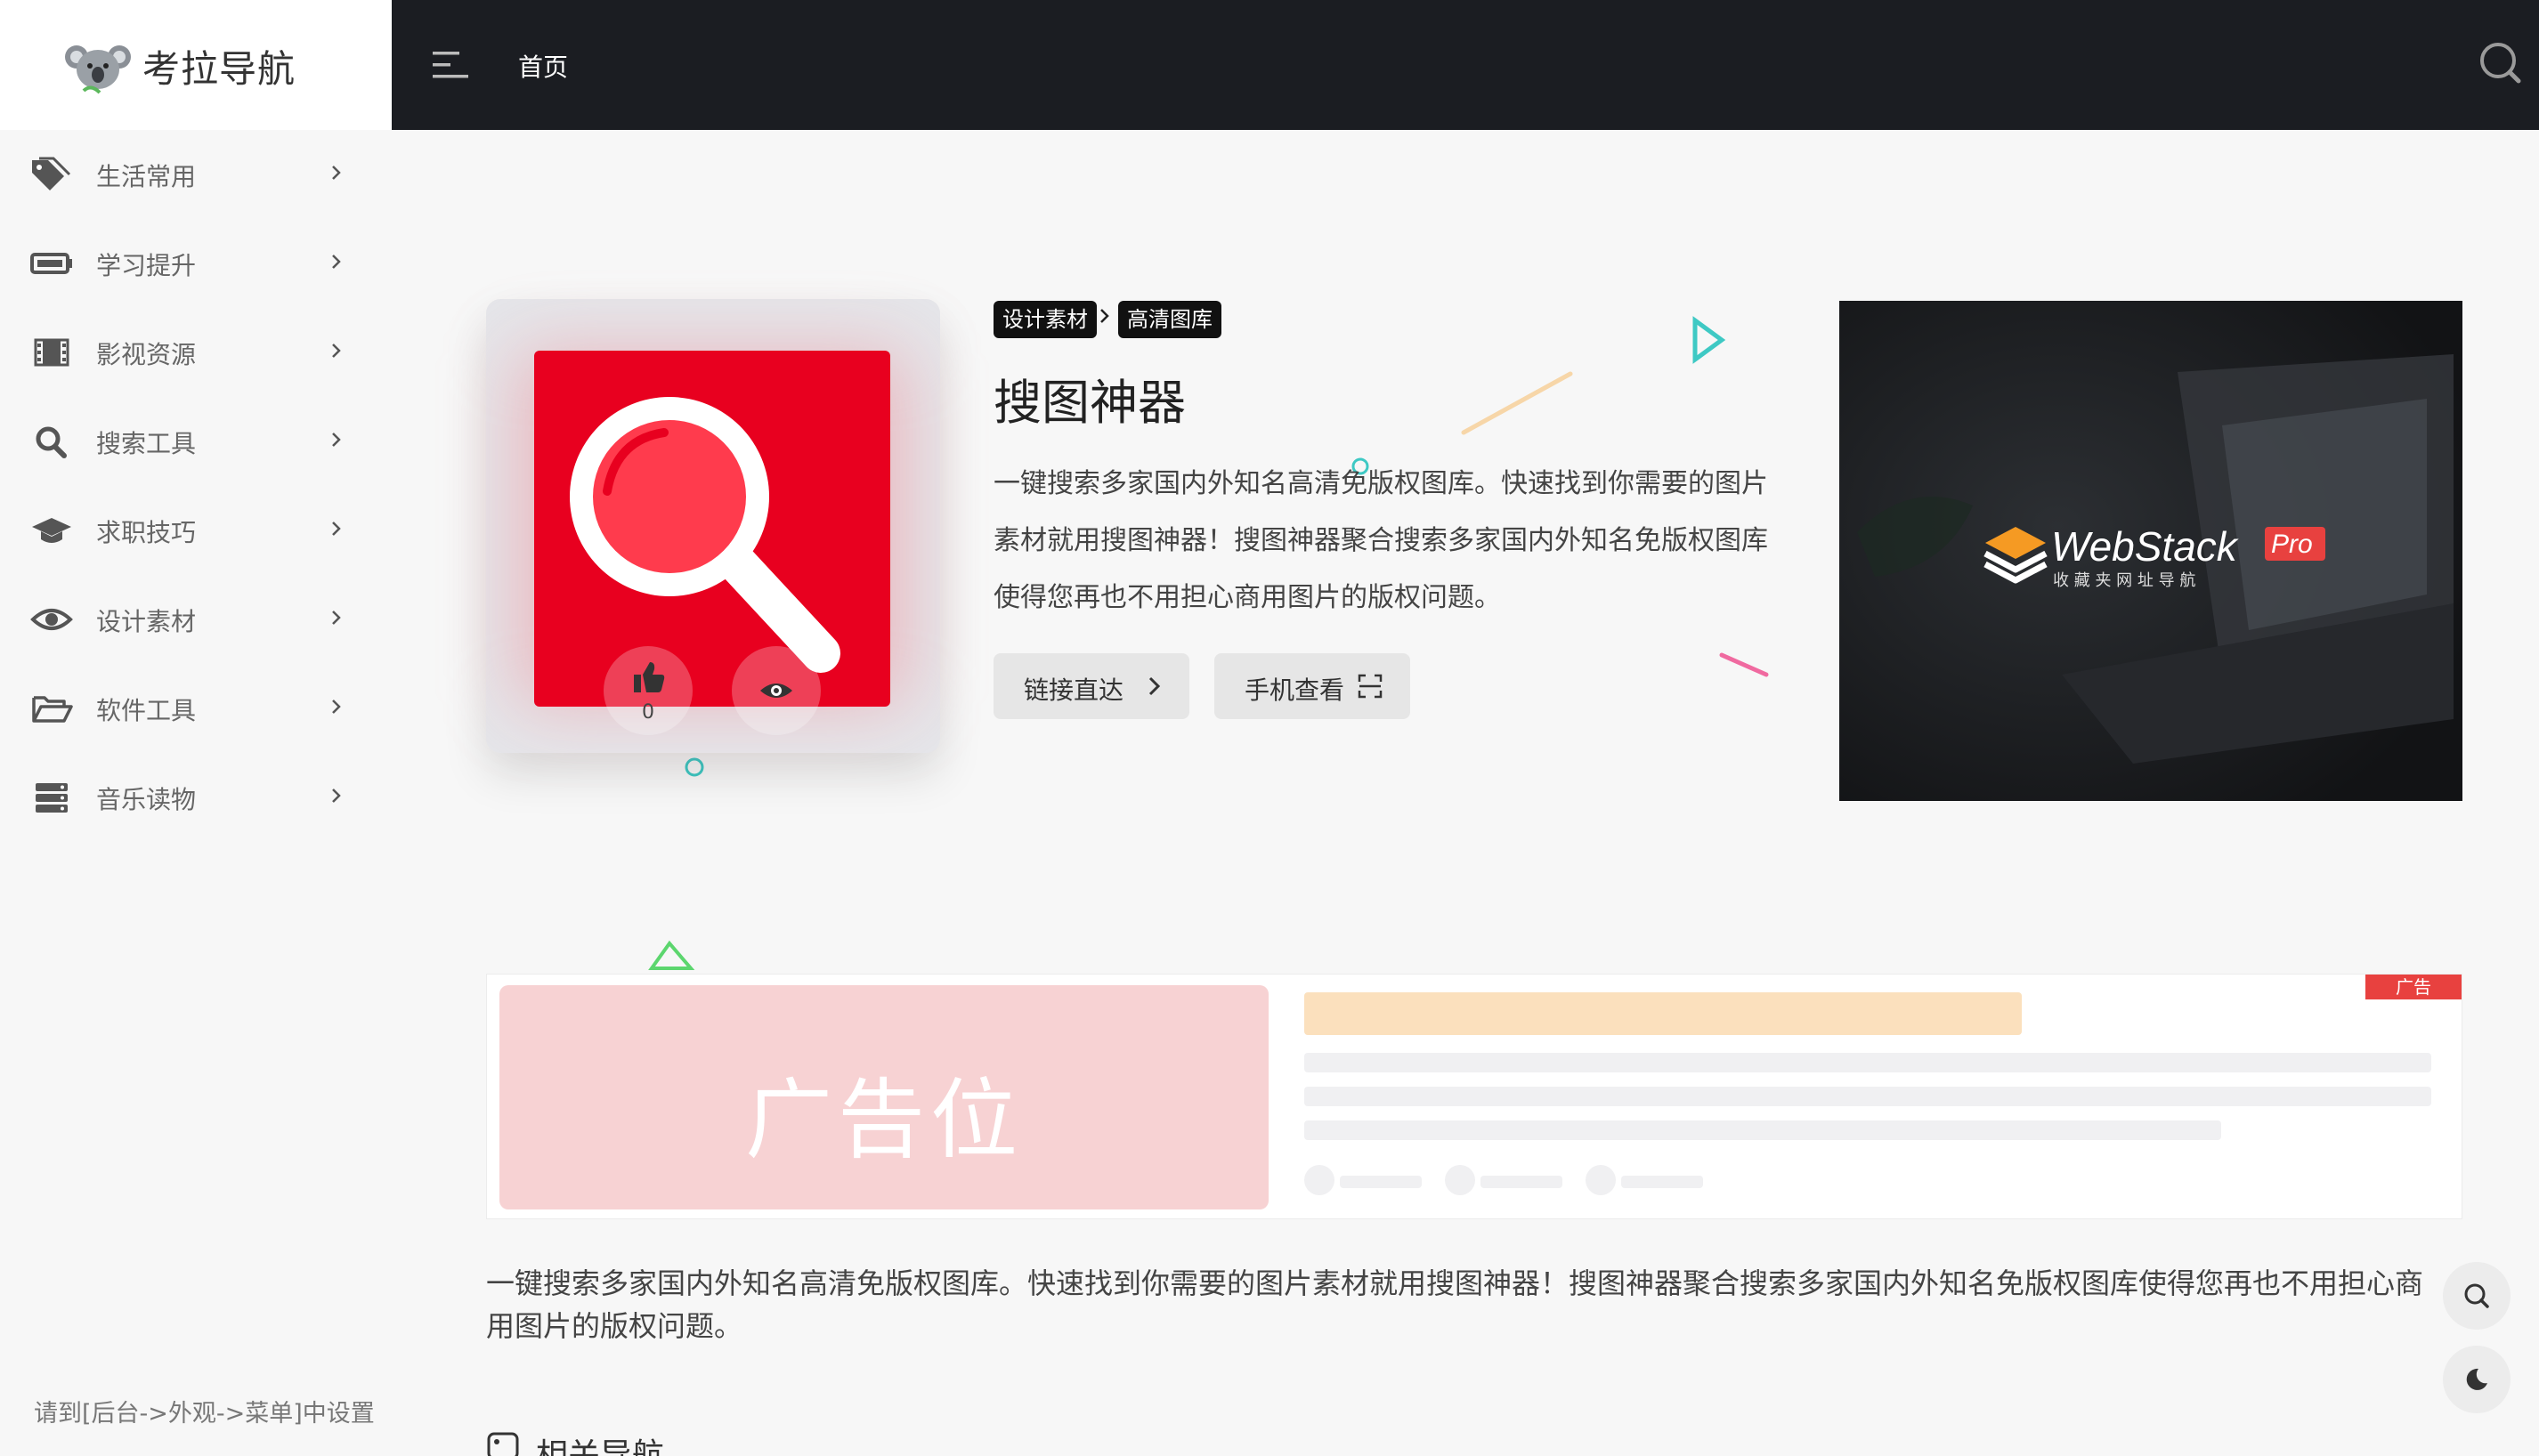 This screenshot has height=1456, width=2539. I want to click on screenshot-image: WebStack Pro 收 藏 夹 网 址 导 航, so click(2150, 551).